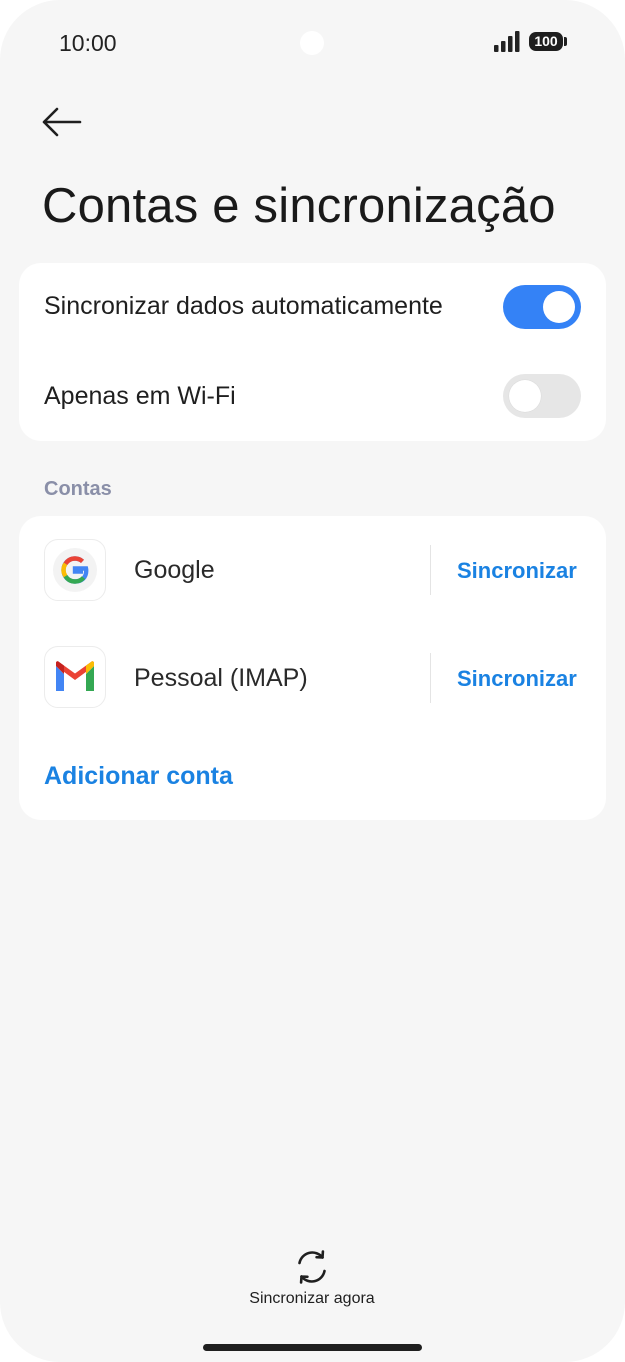 This screenshot has height=1362, width=625. Describe the element at coordinates (507, 41) in the screenshot. I see `signal-icon` at that location.